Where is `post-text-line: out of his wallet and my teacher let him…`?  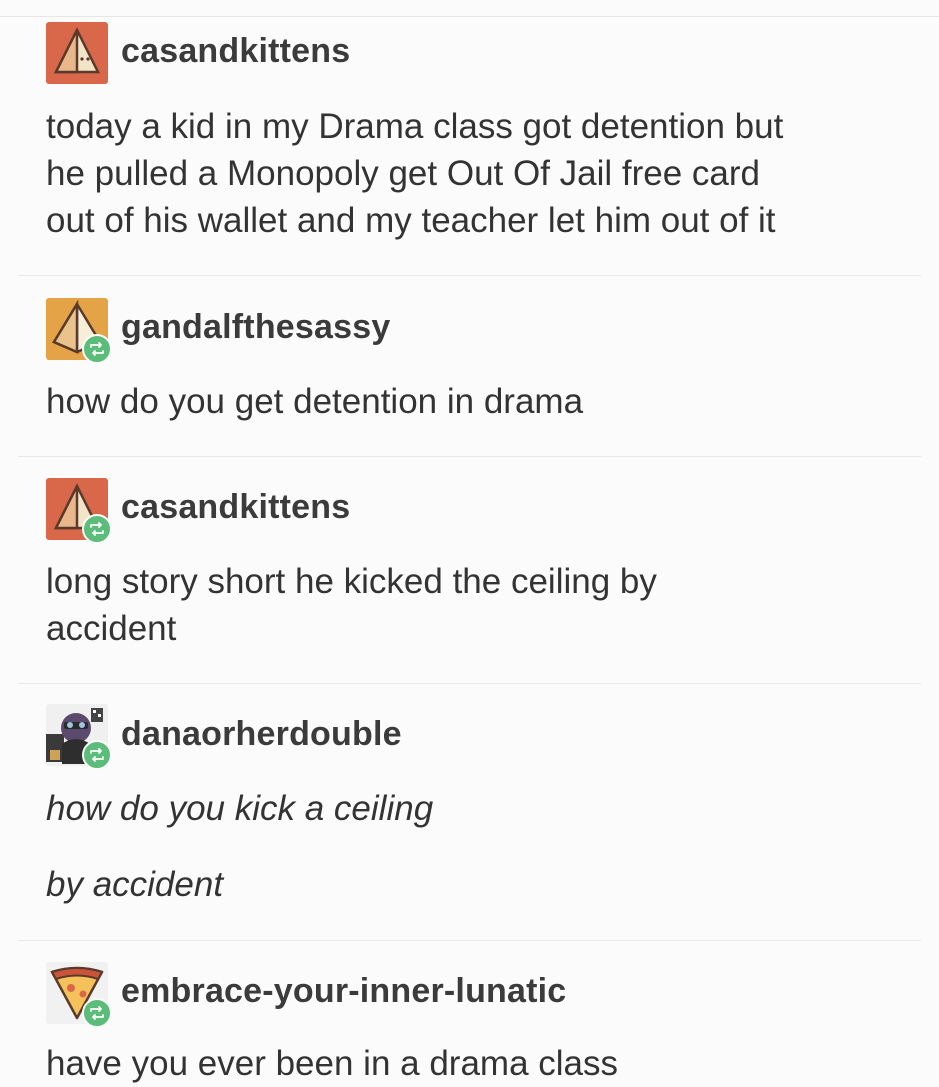
post-text-line: out of his wallet and my teacher let him… is located at coordinates (411, 220).